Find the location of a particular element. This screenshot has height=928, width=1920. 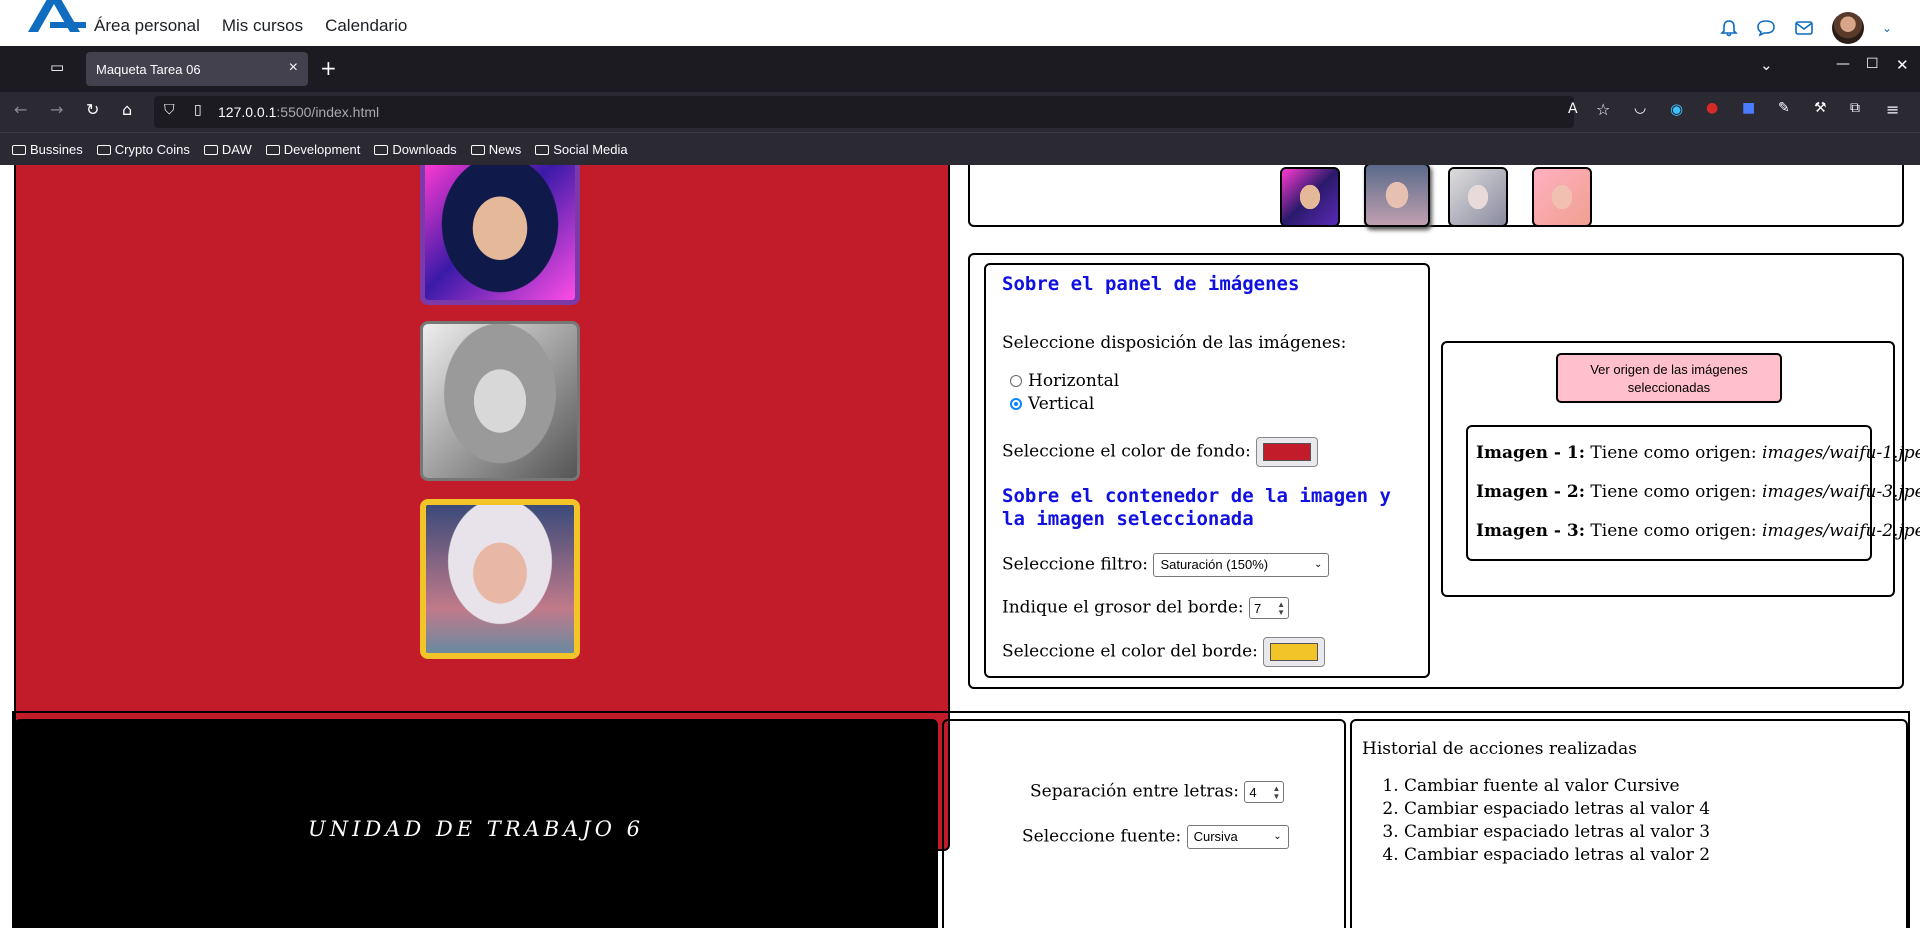

origin-item-path: images/waifu-3.jpeg is located at coordinates (1841, 492).